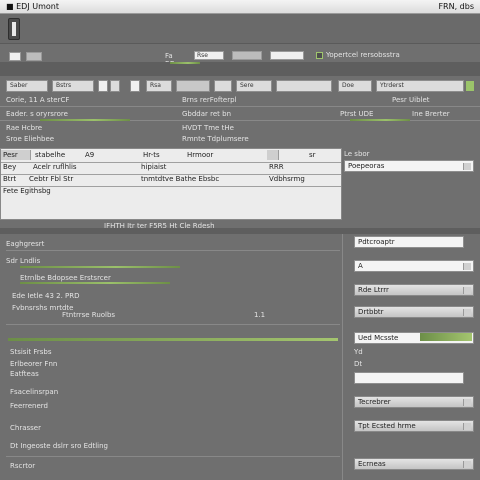 Image resolution: width=480 pixels, height=480 pixels. I want to click on settings-label-1: Yd, so click(358, 352).